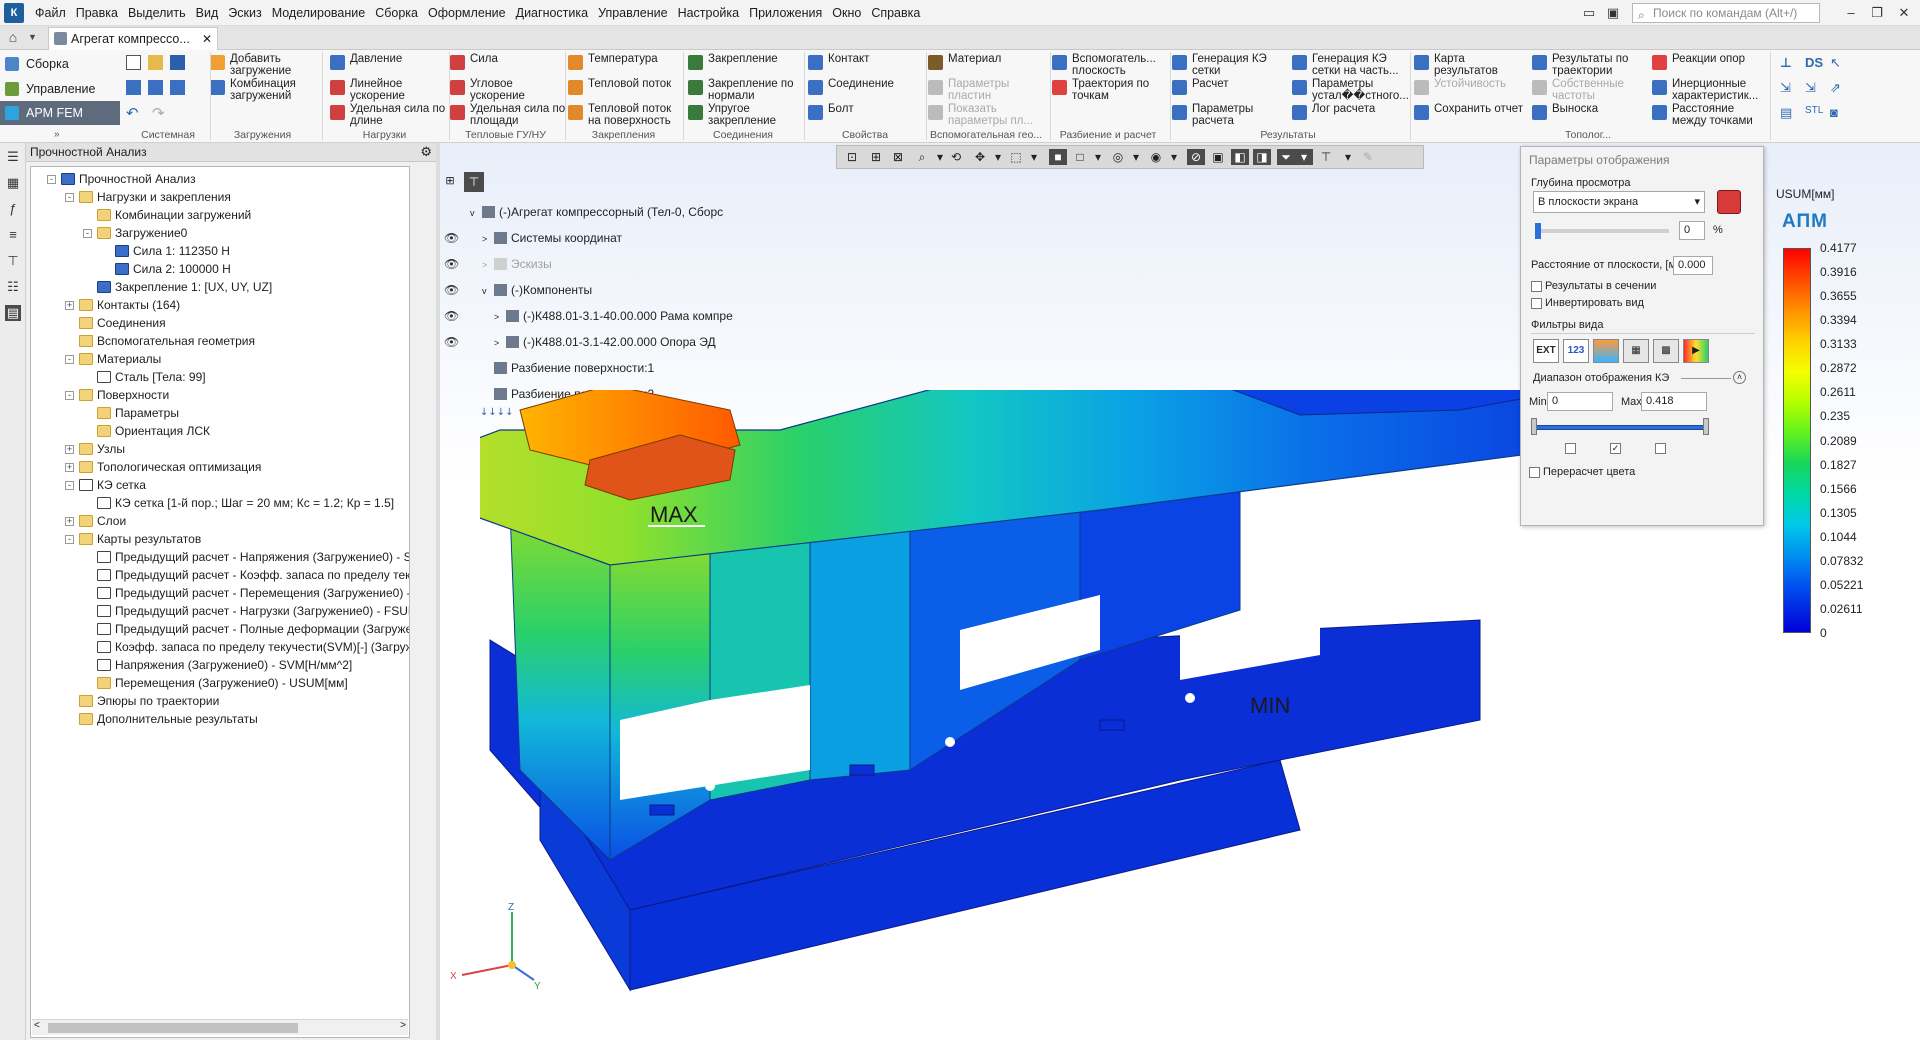 The width and height of the screenshot is (1920, 1040). Describe the element at coordinates (476, 213) in the screenshot. I see `chevron-down-icon: v` at that location.